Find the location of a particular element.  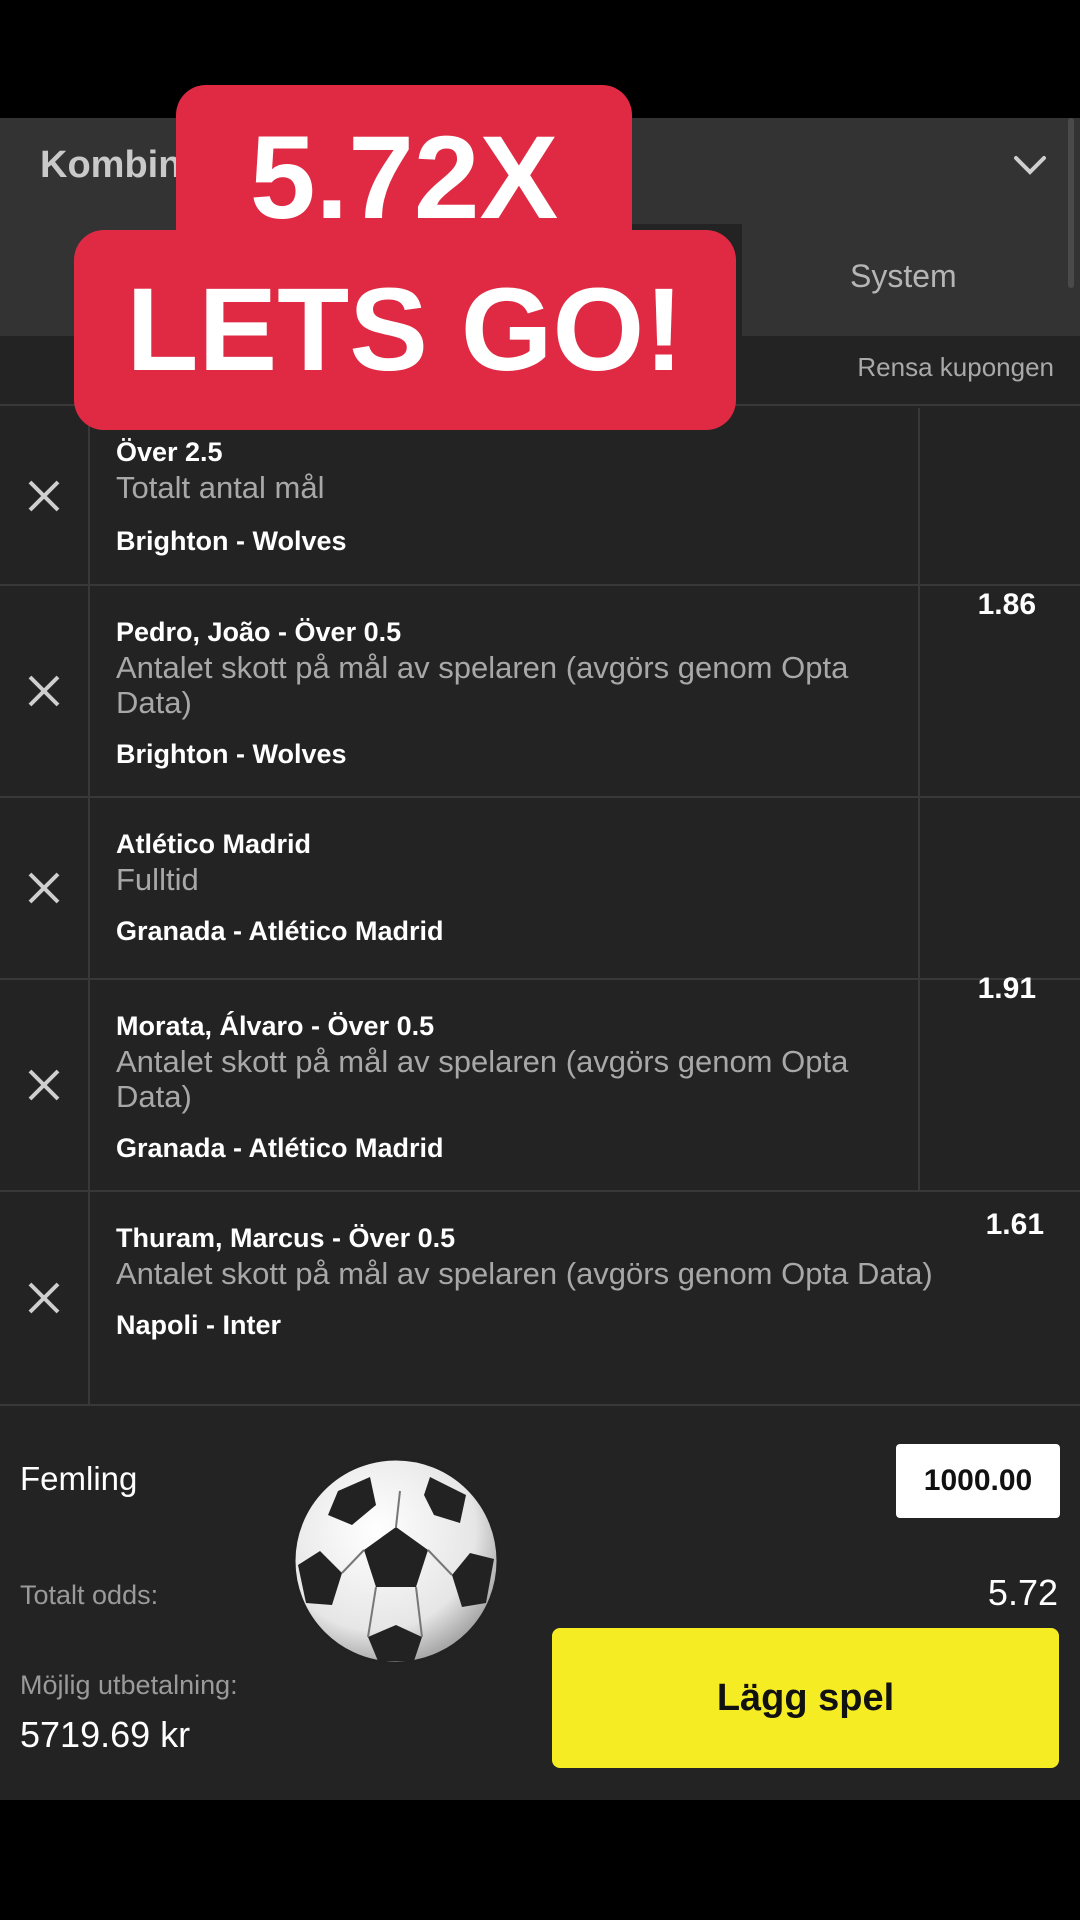

place-bet-button: Lägg spel is located at coordinates (805, 1698).